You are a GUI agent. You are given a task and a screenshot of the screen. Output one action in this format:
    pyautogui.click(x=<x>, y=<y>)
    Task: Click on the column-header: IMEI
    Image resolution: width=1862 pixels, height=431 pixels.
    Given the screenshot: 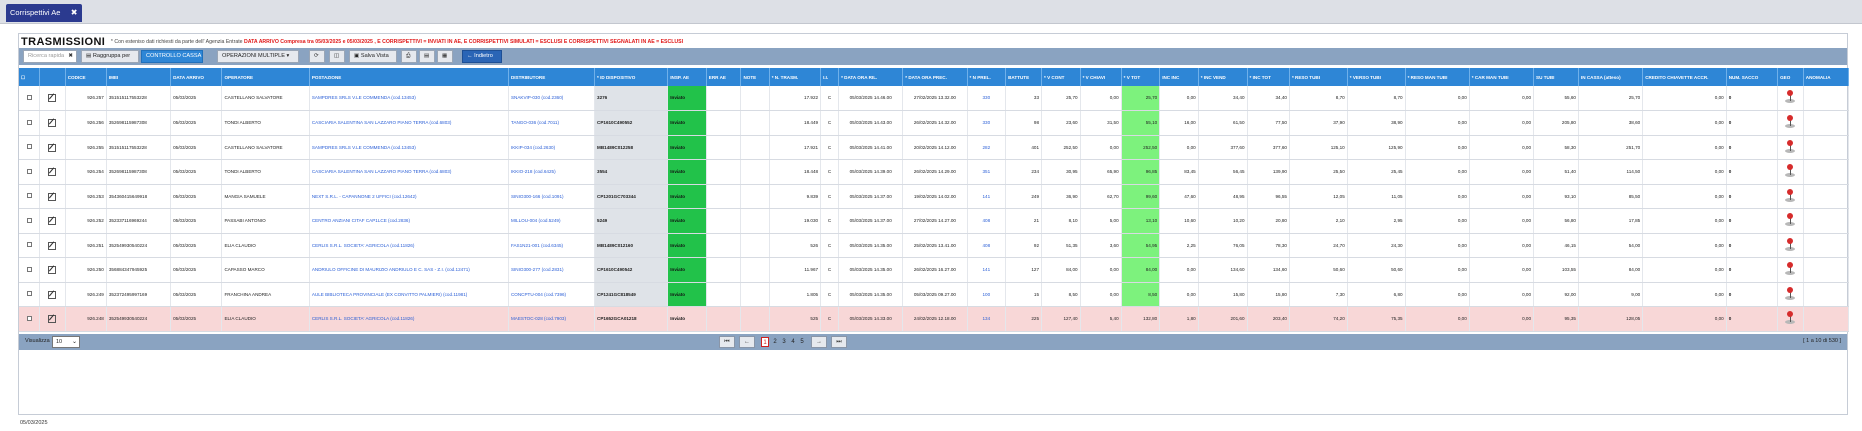 What is the action you would take?
    pyautogui.click(x=139, y=77)
    